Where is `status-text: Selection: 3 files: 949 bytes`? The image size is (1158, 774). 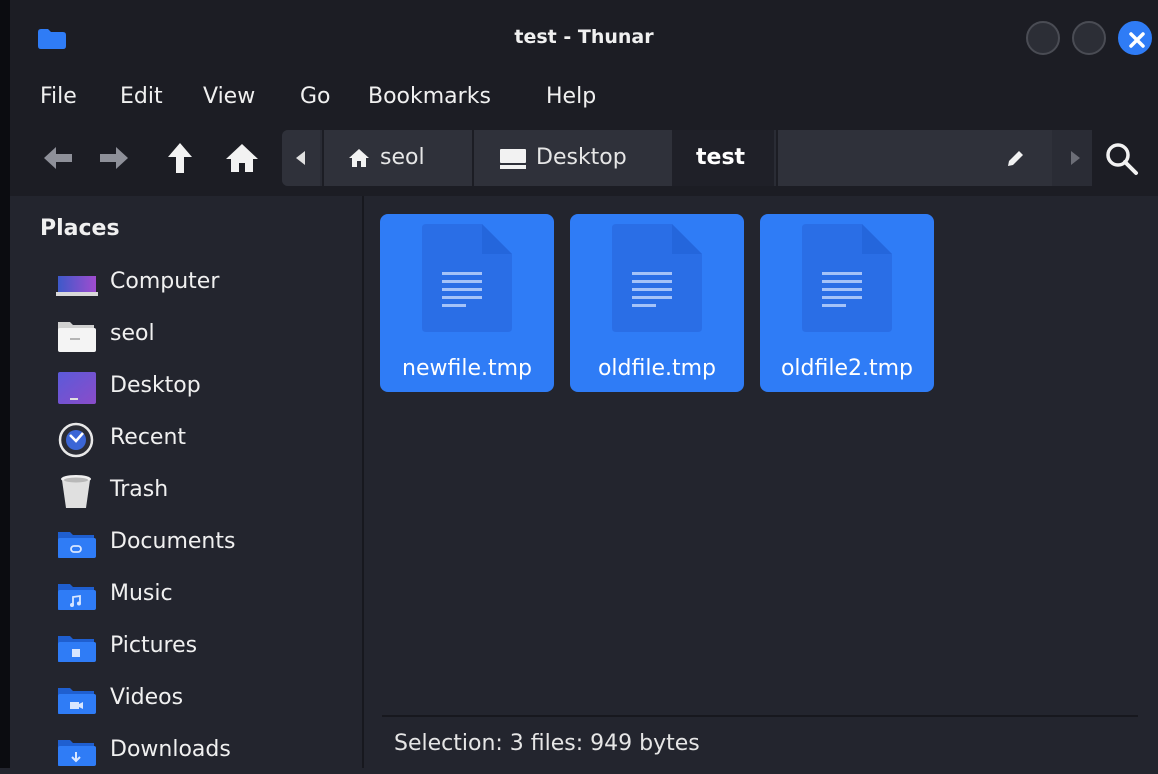
status-text: Selection: 3 files: 949 bytes is located at coordinates (547, 743).